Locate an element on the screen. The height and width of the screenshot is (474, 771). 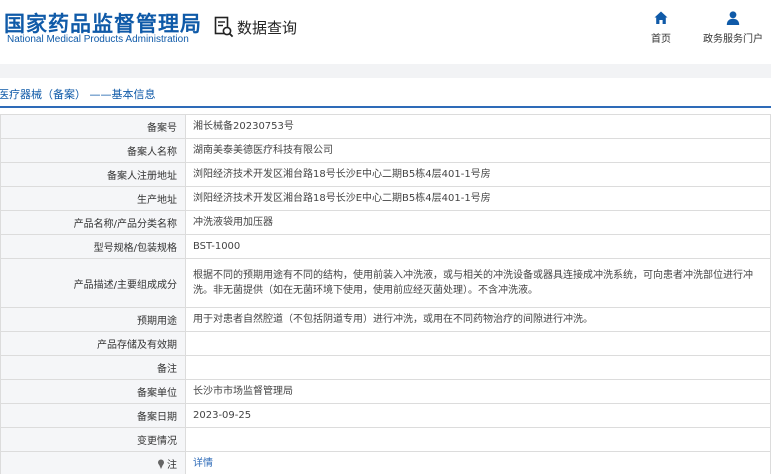
table-row: 注 详情 is located at coordinates (385, 462).